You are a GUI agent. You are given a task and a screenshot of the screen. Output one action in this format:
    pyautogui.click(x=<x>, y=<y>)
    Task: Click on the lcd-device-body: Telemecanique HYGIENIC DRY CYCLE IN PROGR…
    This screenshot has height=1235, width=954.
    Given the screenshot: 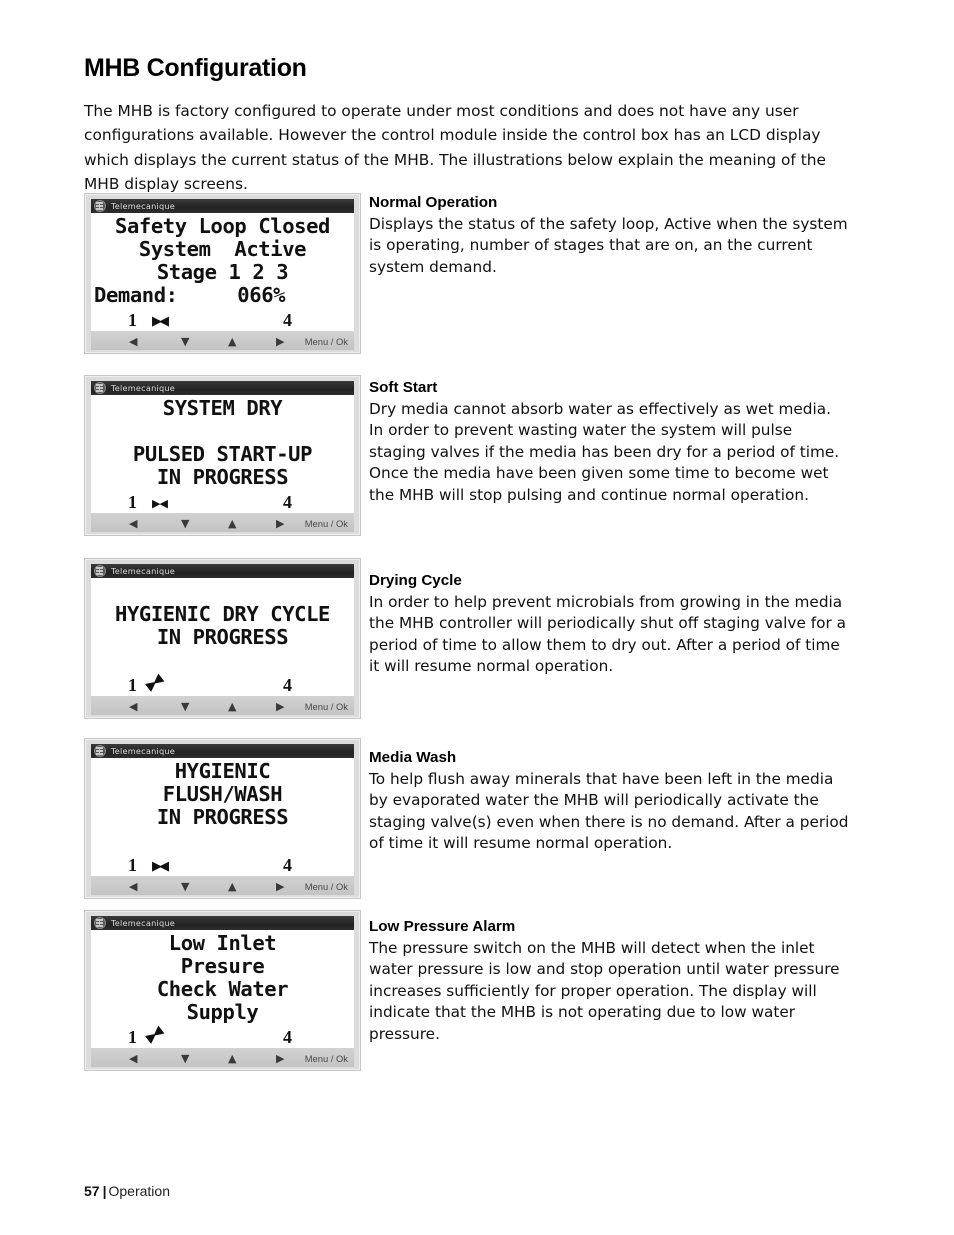 What is the action you would take?
    pyautogui.click(x=222, y=639)
    